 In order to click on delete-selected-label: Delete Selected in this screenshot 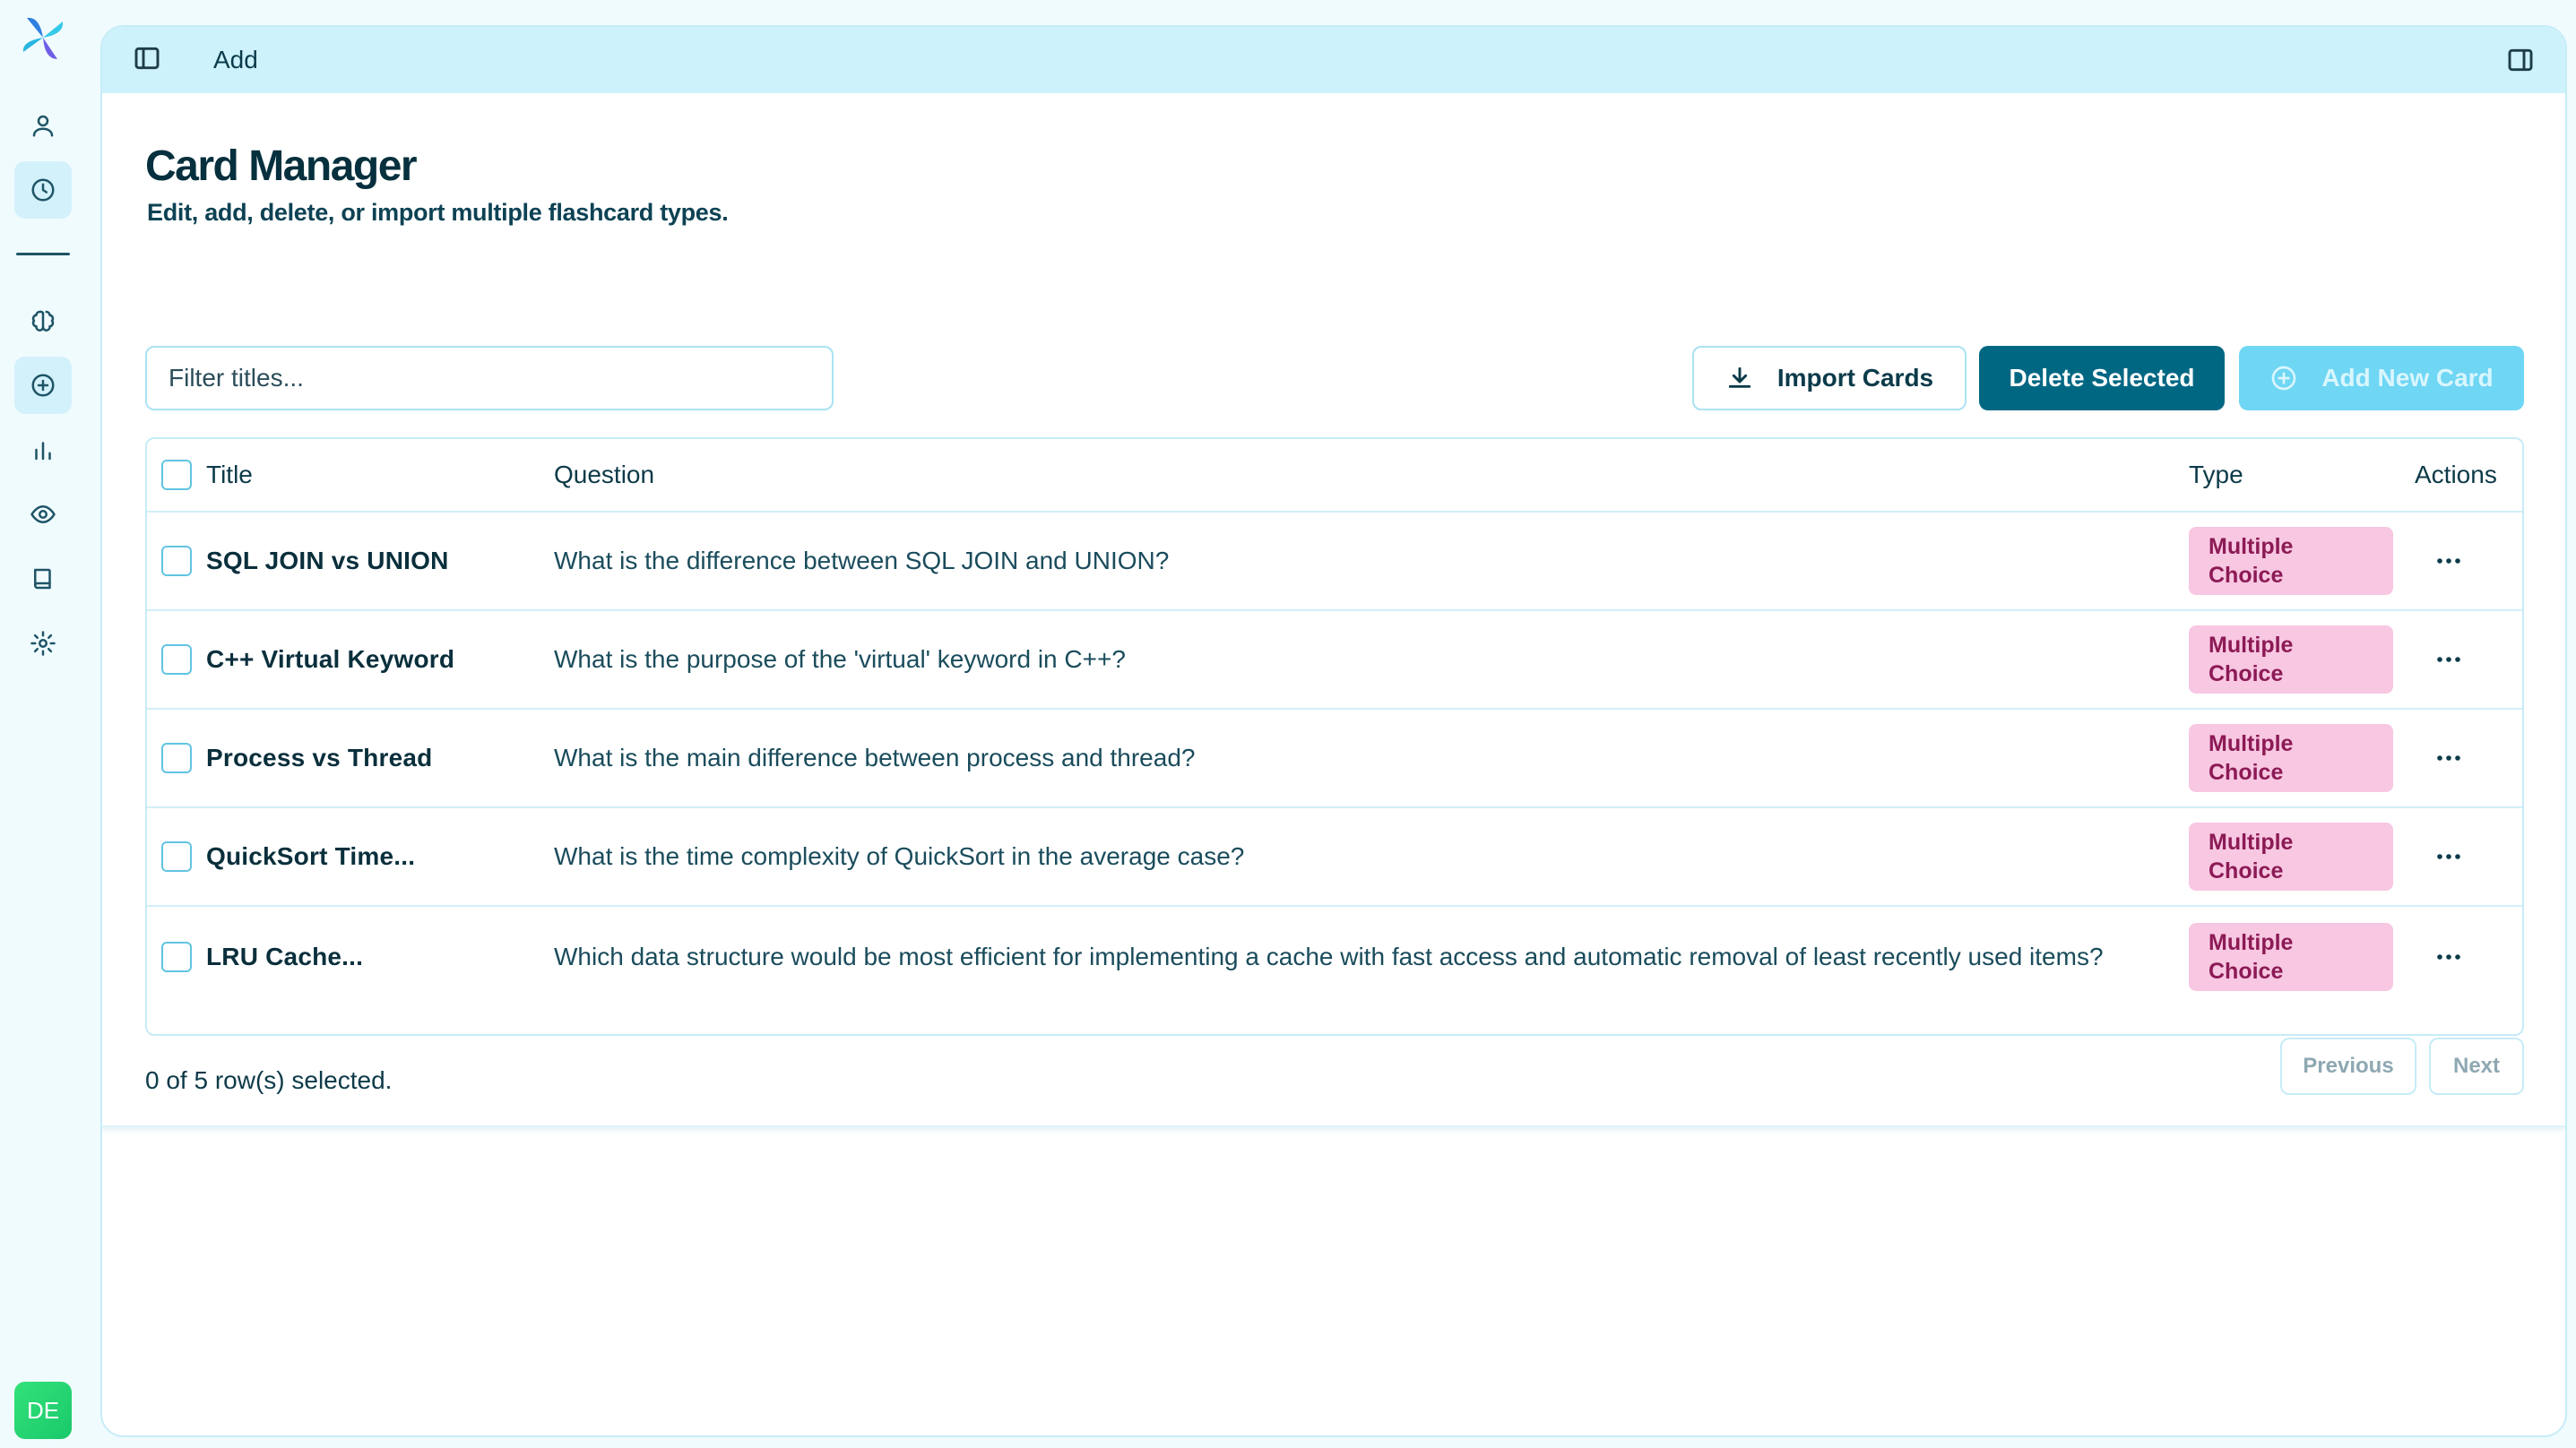, I will do `click(2102, 378)`.